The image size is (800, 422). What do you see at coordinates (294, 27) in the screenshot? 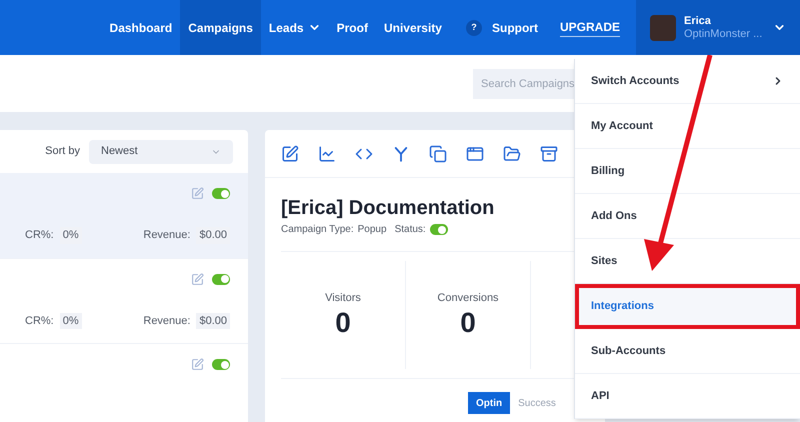
I see `nav-item: Leads` at bounding box center [294, 27].